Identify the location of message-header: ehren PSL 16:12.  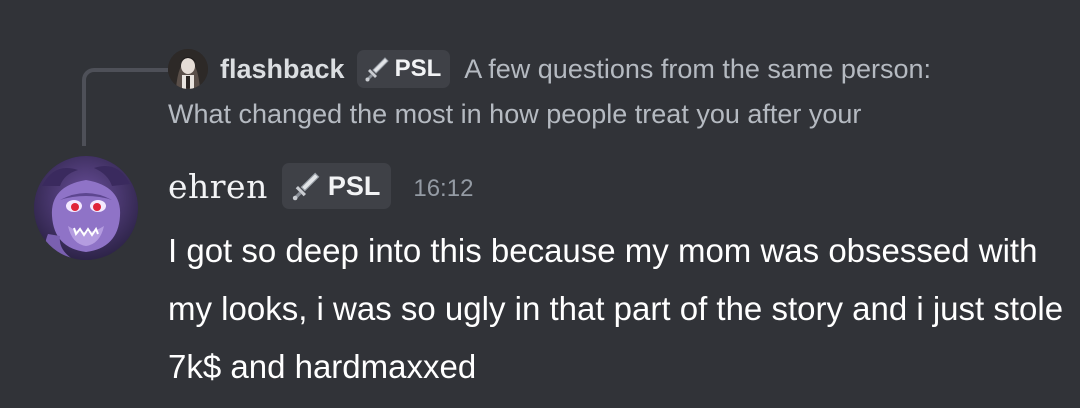
(320, 186).